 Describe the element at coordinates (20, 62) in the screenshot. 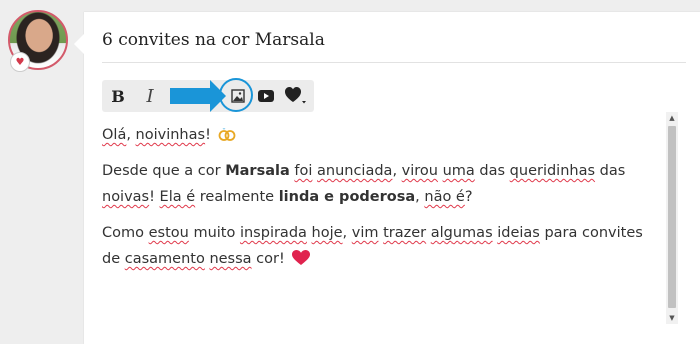

I see `heart-badge-icon: ♥` at that location.